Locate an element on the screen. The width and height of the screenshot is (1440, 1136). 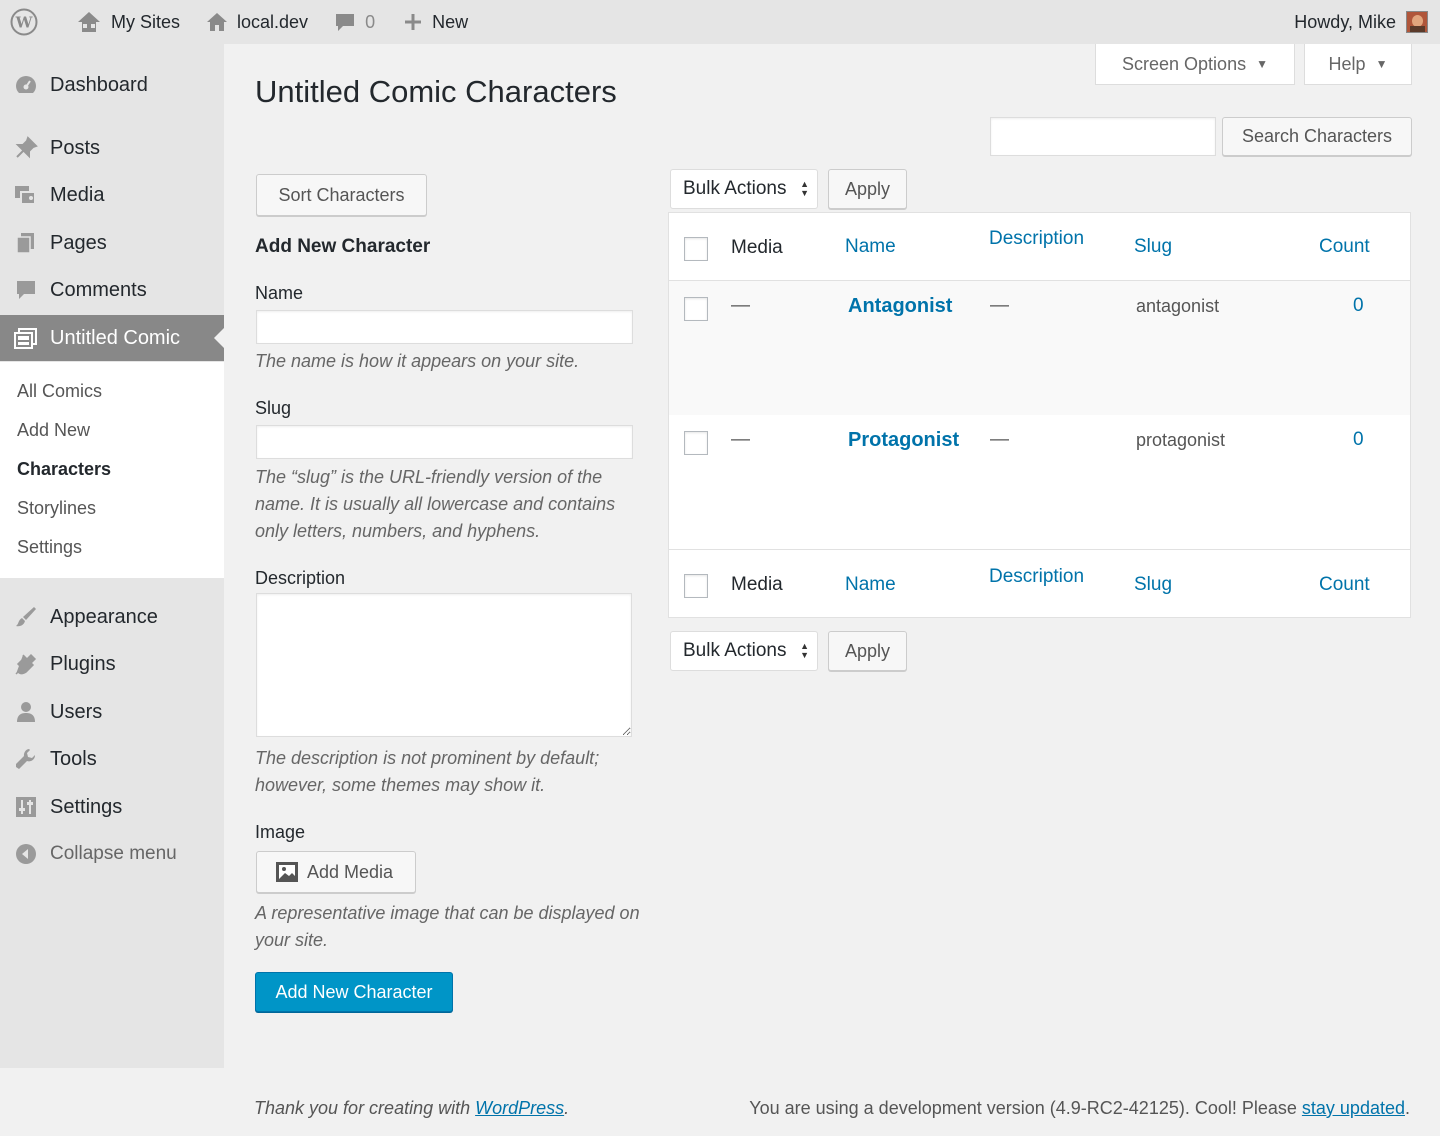
name-field is located at coordinates (444, 327).